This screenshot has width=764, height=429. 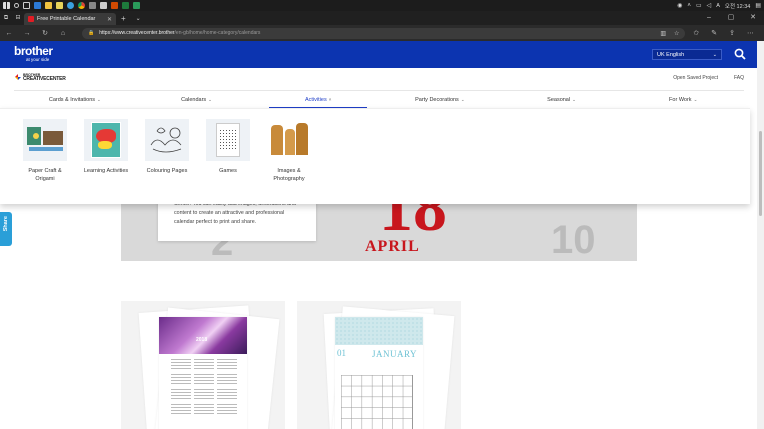 What do you see at coordinates (45, 33) in the screenshot?
I see `refresh-icon: ↻` at bounding box center [45, 33].